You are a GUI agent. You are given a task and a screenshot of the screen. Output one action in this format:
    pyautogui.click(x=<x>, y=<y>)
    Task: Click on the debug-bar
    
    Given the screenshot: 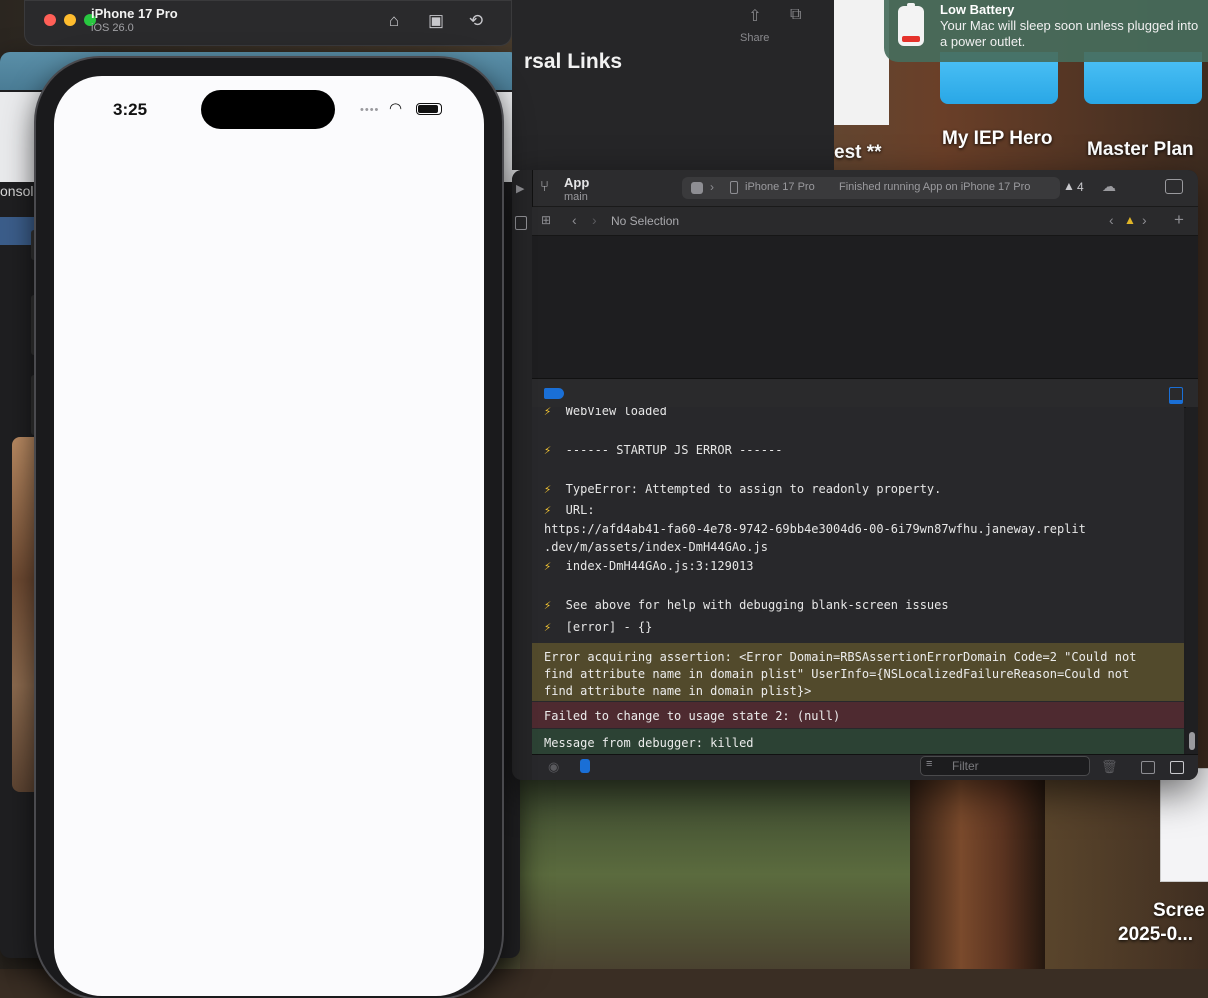 What is the action you would take?
    pyautogui.click(x=865, y=393)
    